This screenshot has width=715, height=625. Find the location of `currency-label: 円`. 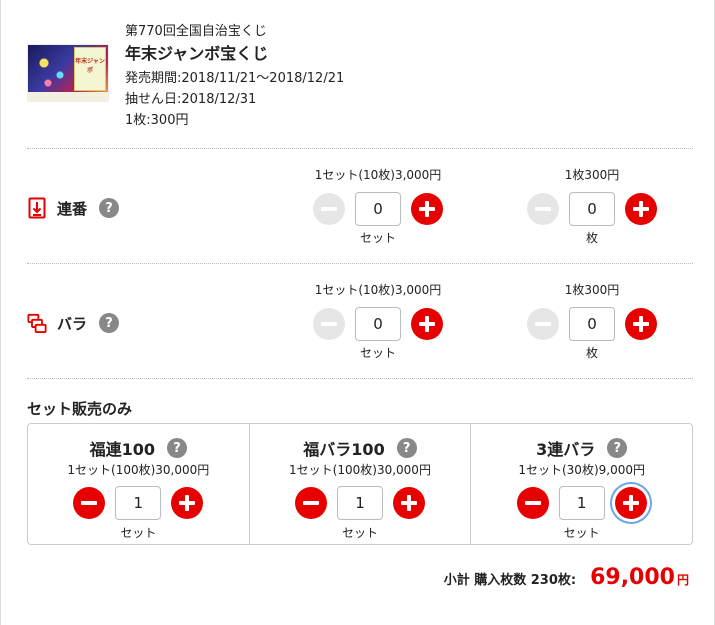

currency-label: 円 is located at coordinates (682, 580).